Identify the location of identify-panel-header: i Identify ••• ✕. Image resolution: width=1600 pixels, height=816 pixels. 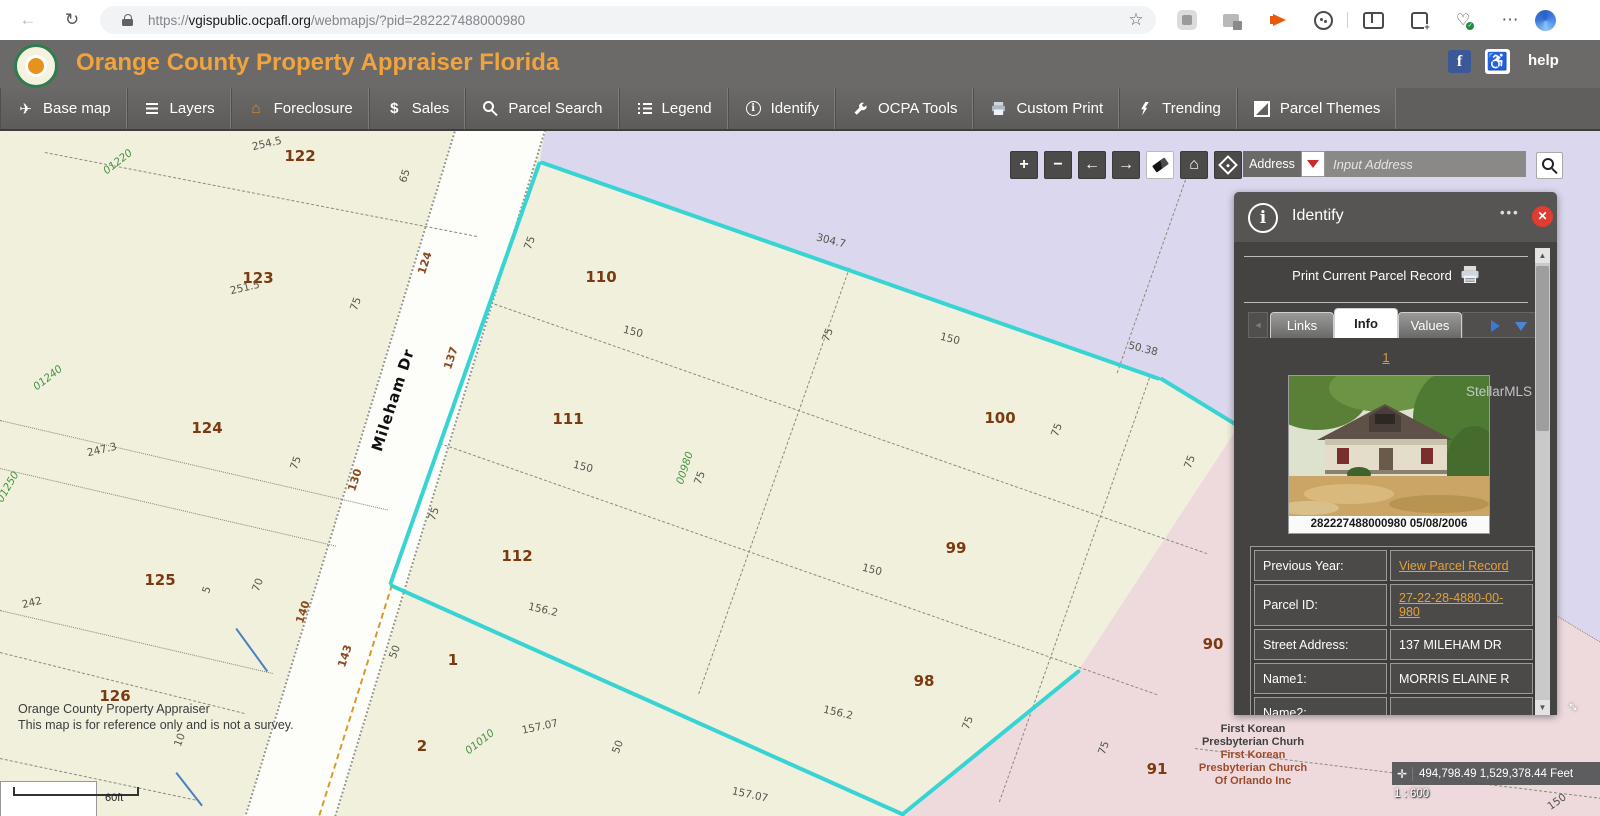
(1395, 217).